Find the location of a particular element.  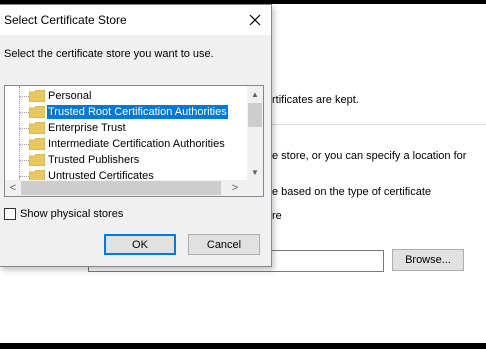

bg-text-store: re is located at coordinates (277, 216).